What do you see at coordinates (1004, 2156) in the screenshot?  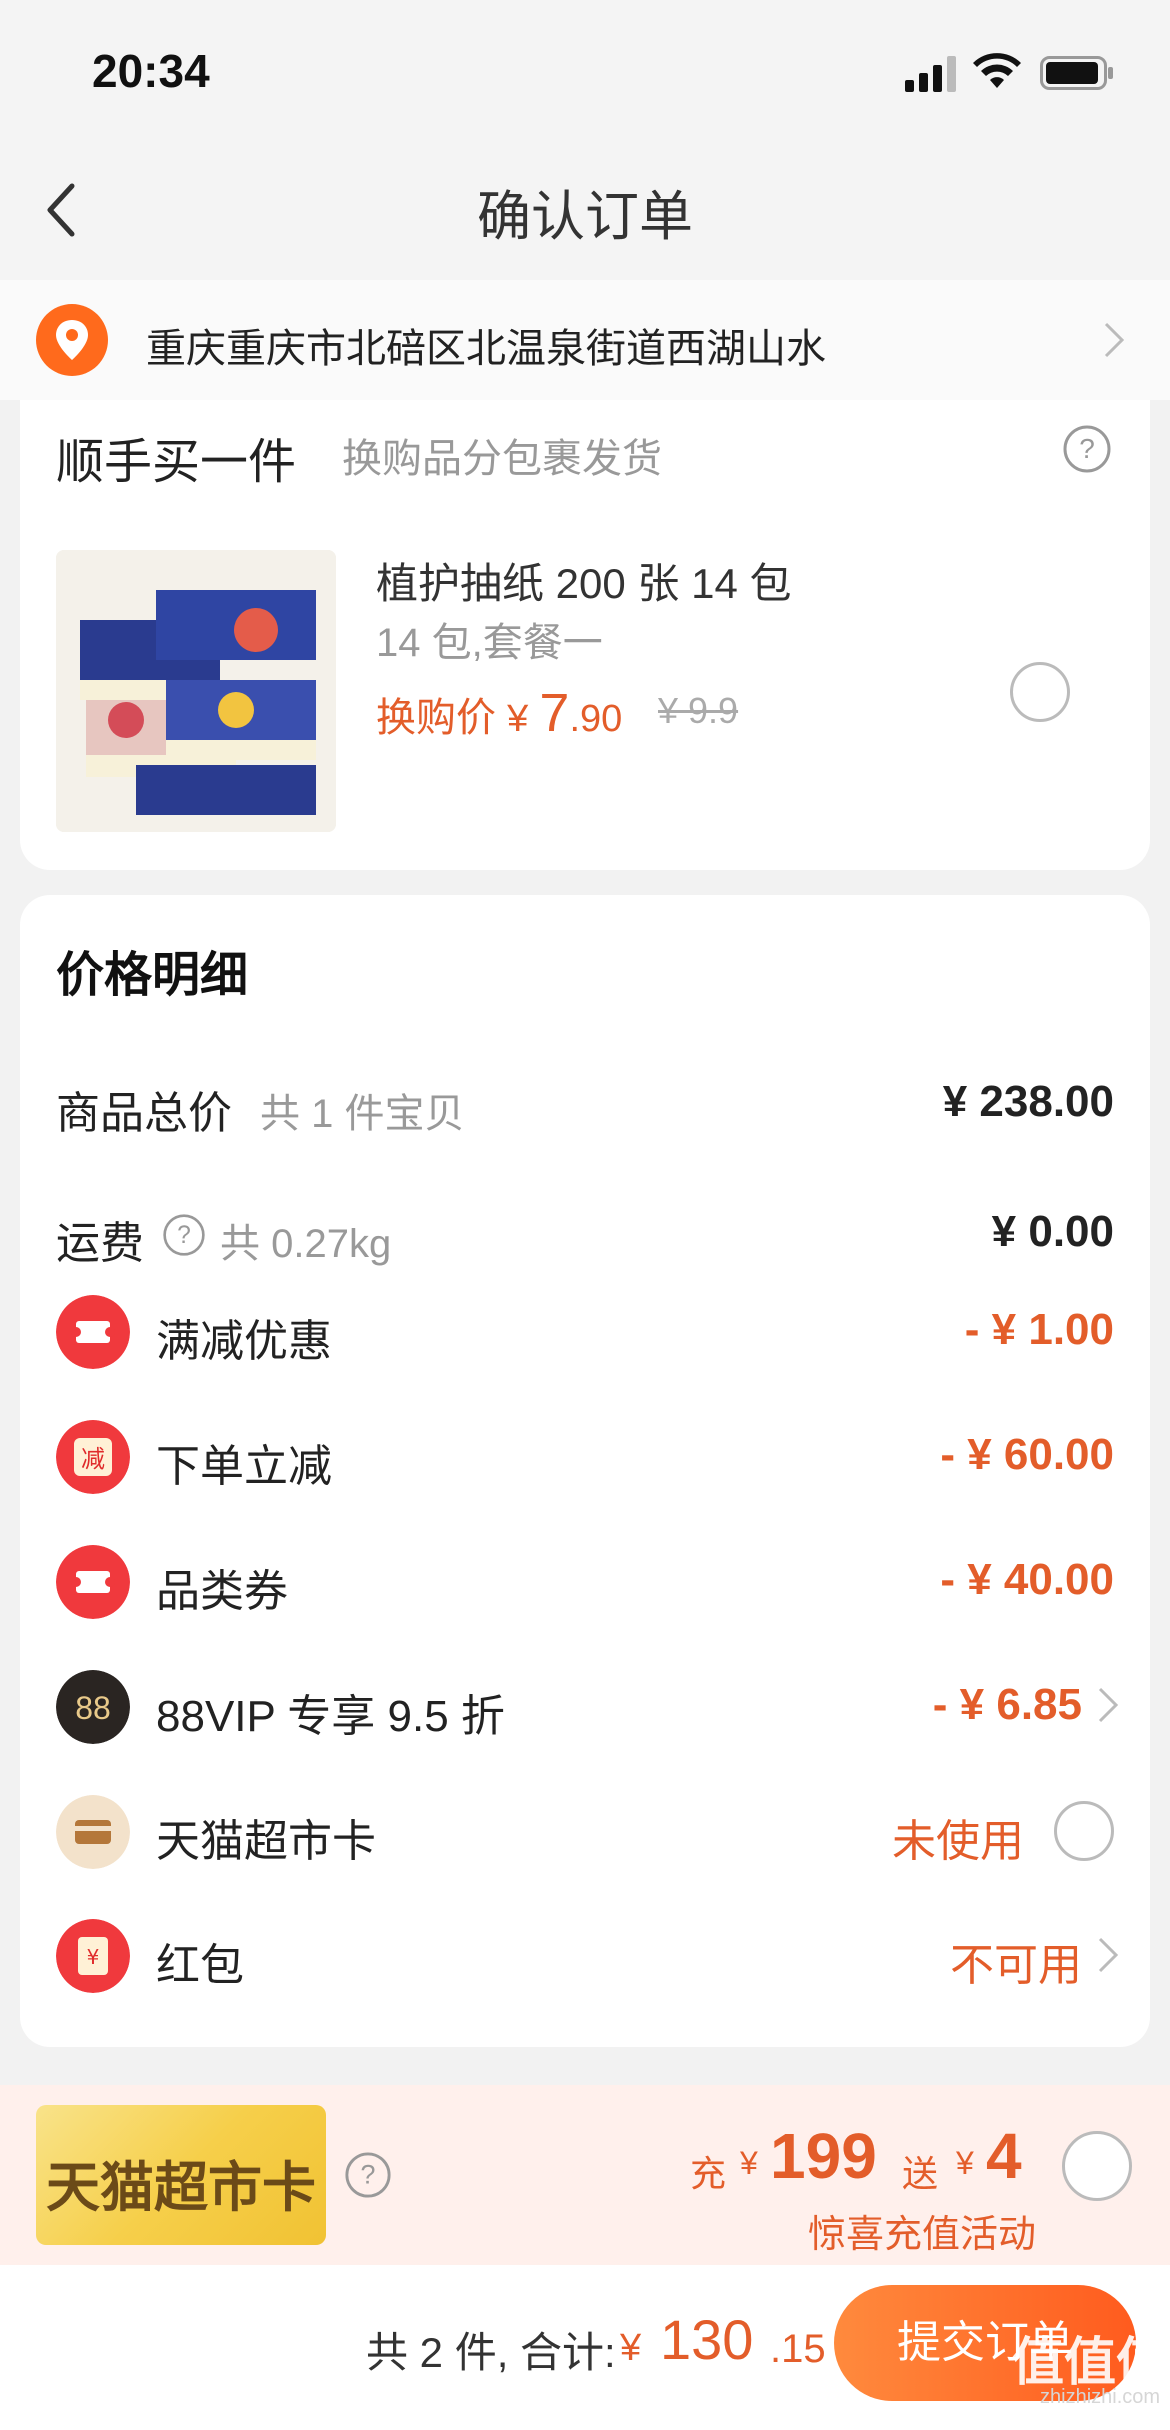 I see `bonus-amount: 4` at bounding box center [1004, 2156].